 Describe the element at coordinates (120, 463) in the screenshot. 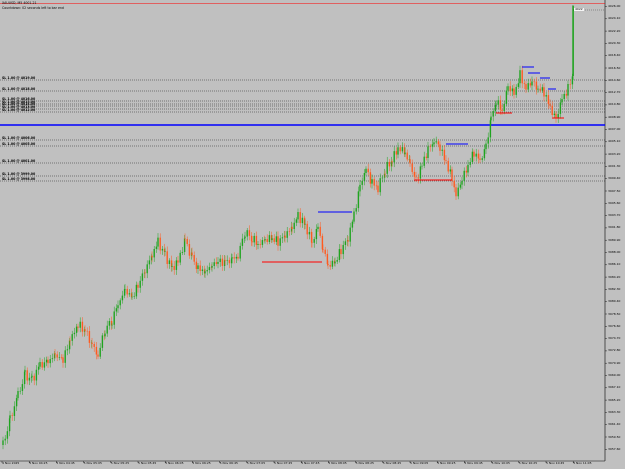

I see `time-axis-label: 5 Nov 05:25` at that location.